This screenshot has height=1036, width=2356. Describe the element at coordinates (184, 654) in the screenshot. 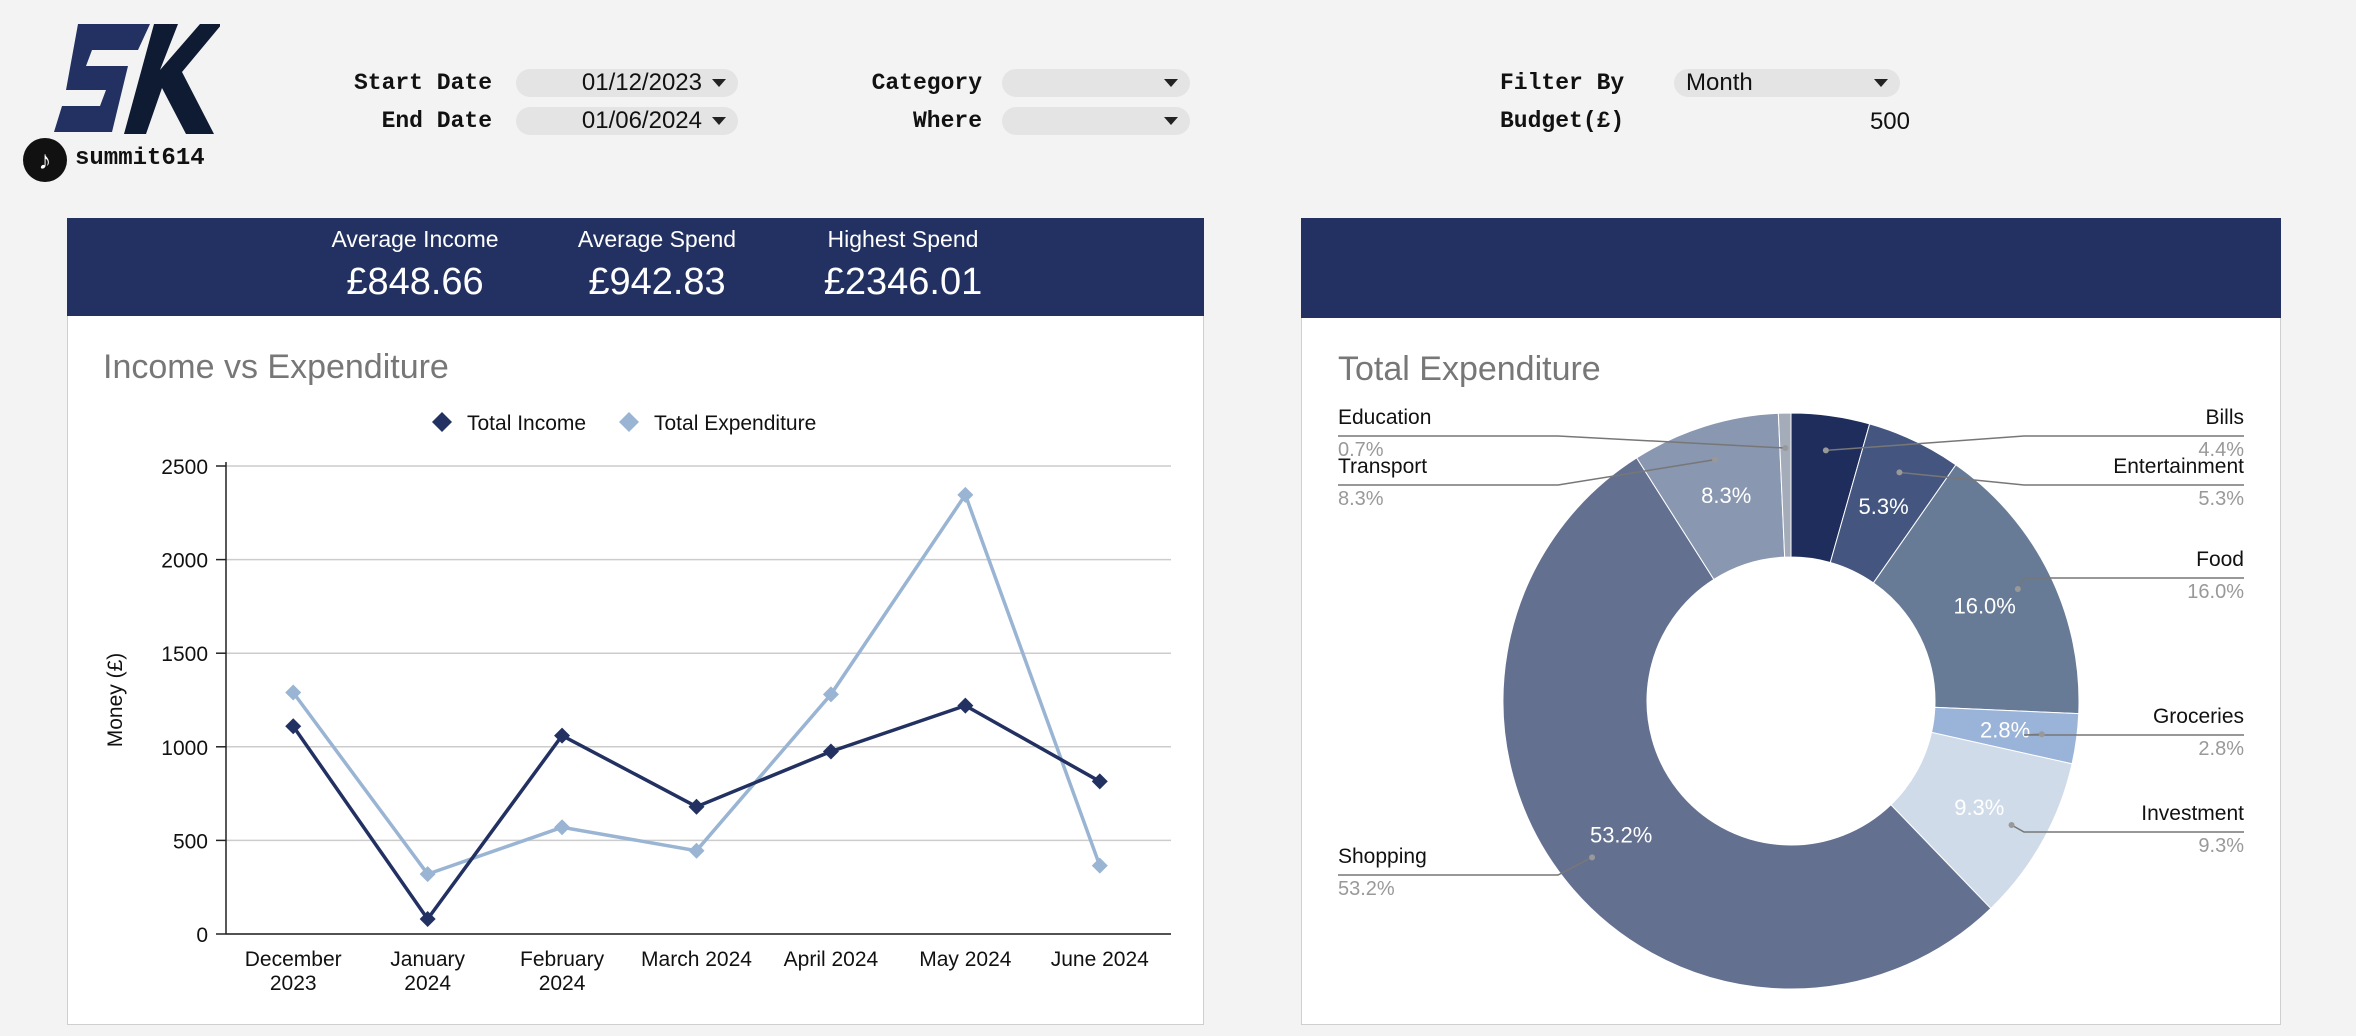

I see `y-tick-label: 1500` at that location.